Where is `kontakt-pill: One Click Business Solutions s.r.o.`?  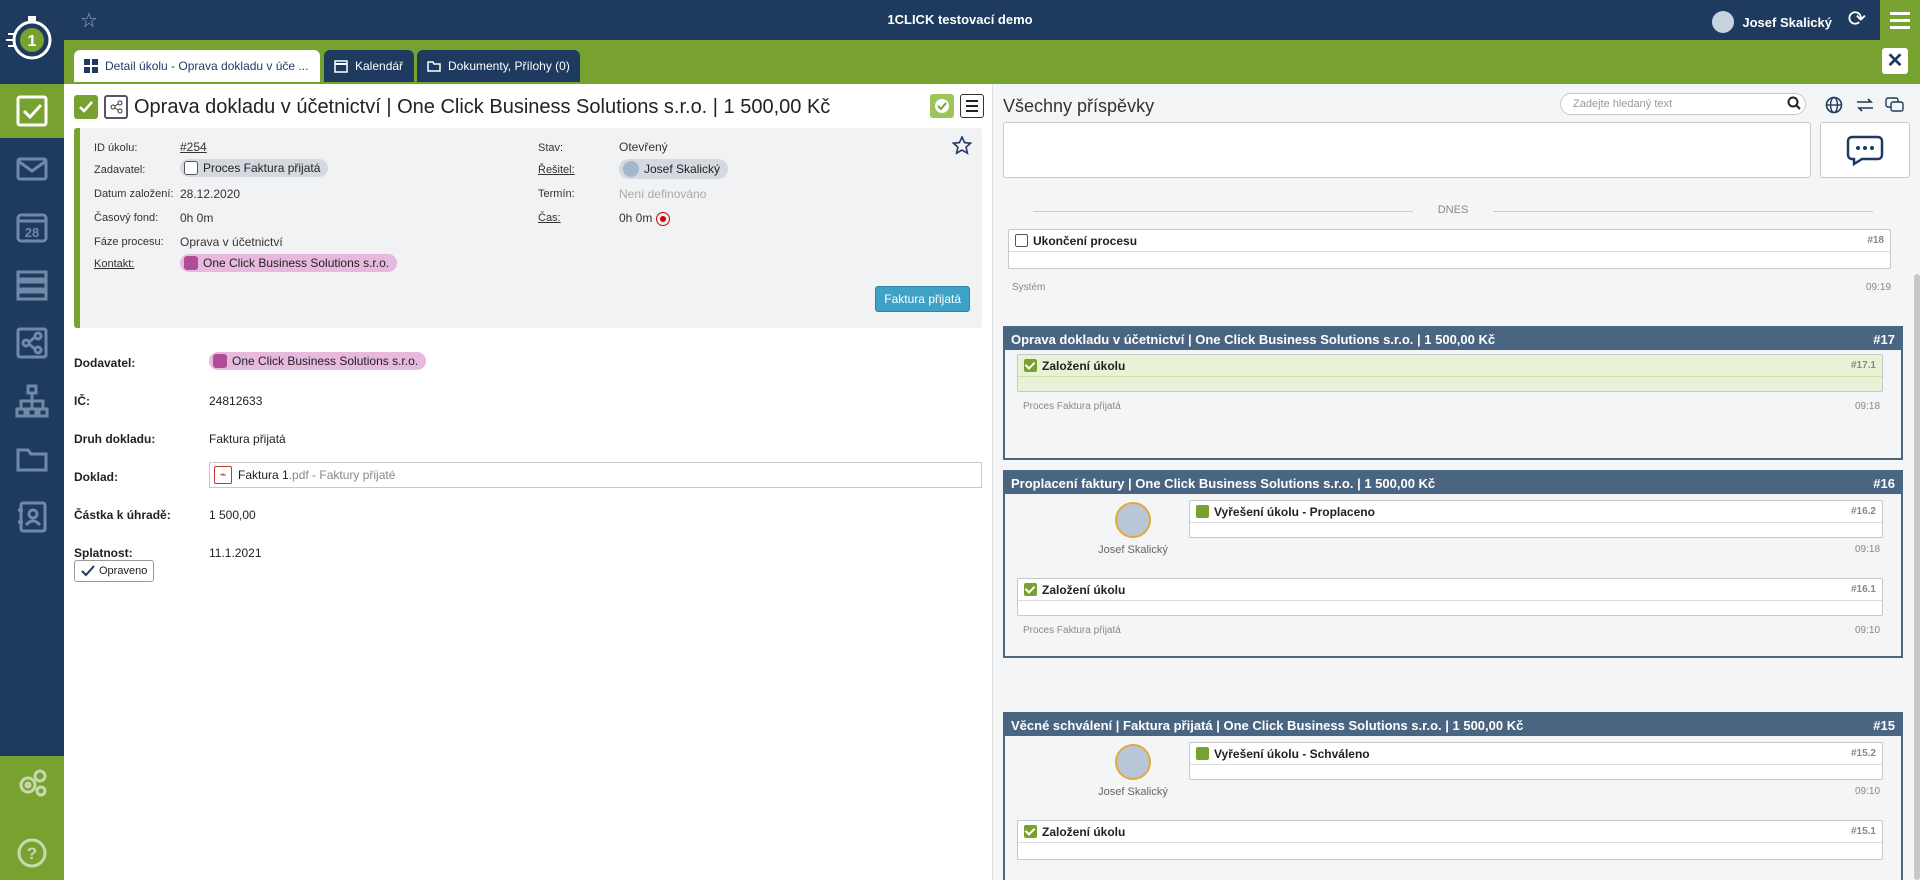 kontakt-pill: One Click Business Solutions s.r.o. is located at coordinates (289, 263).